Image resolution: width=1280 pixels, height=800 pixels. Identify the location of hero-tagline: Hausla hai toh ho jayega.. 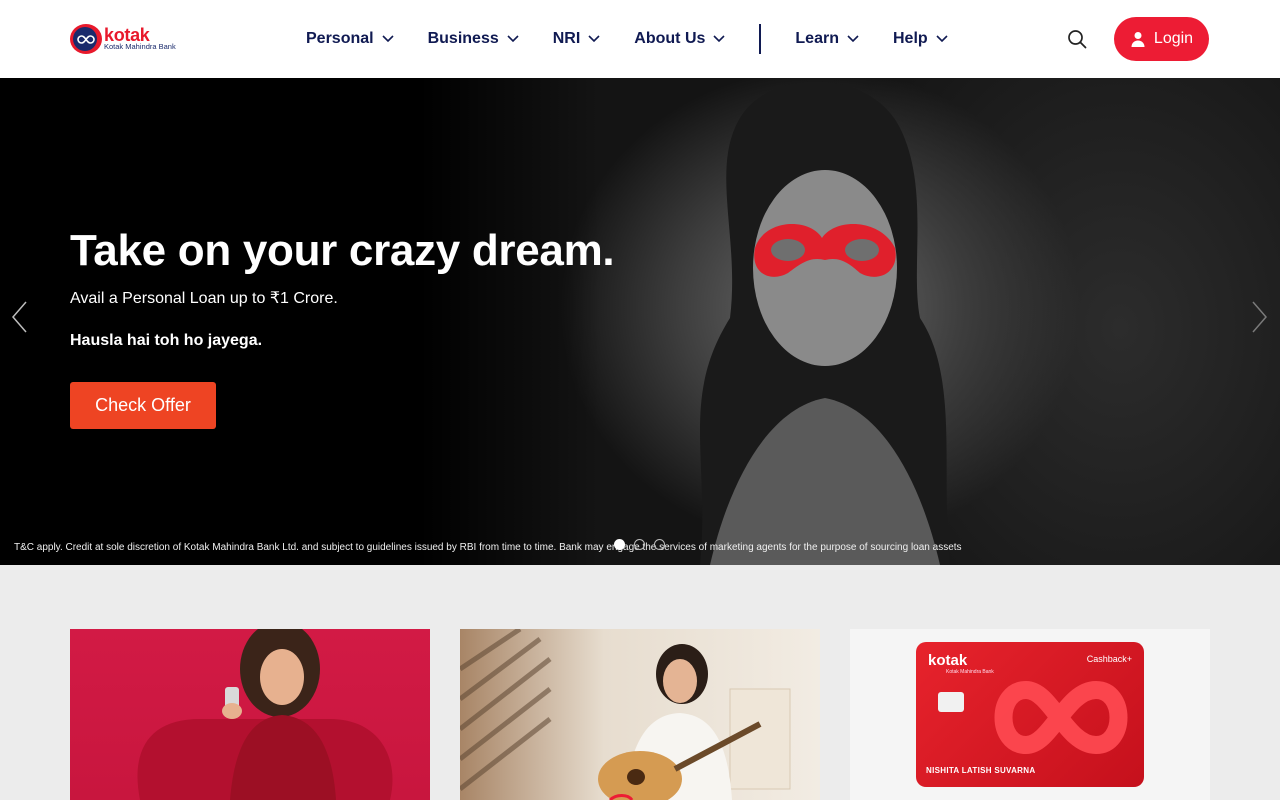
(166, 340).